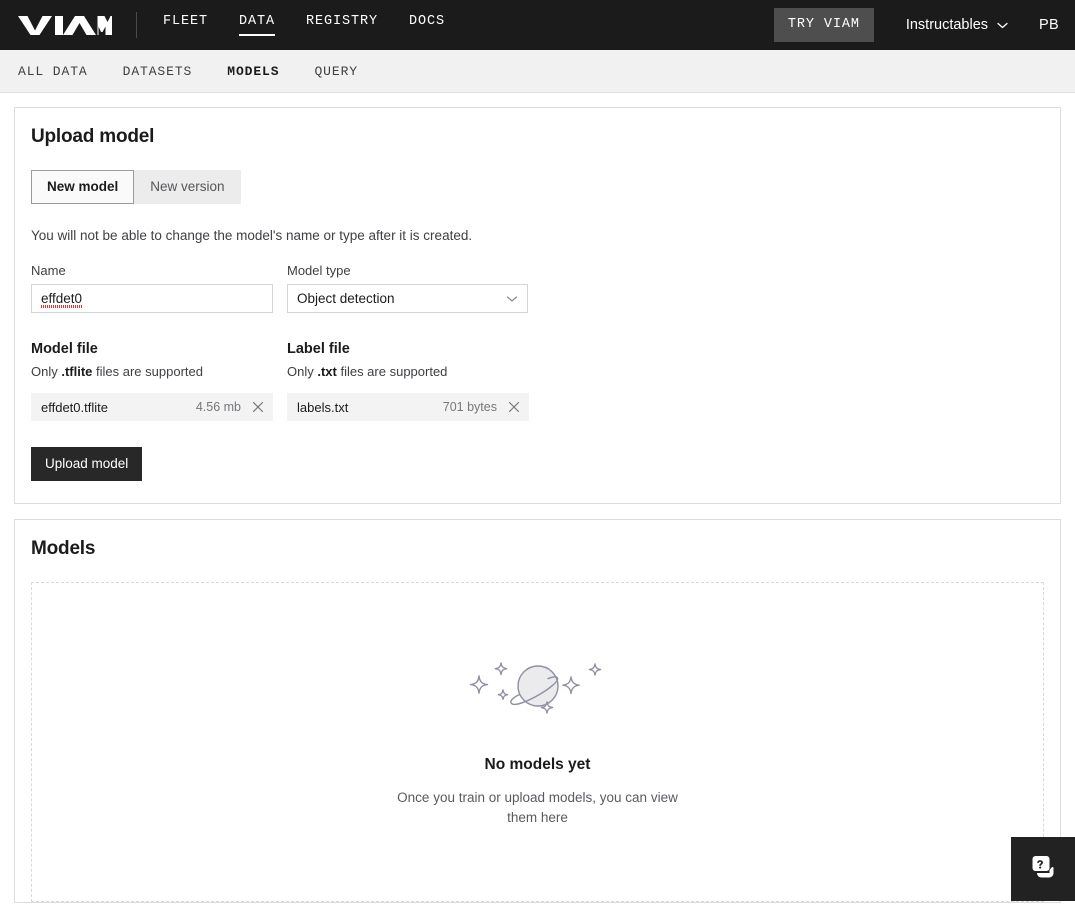 This screenshot has width=1075, height=911. What do you see at coordinates (117, 371) in the screenshot?
I see `model-file-note: Only .tflite files are supported` at bounding box center [117, 371].